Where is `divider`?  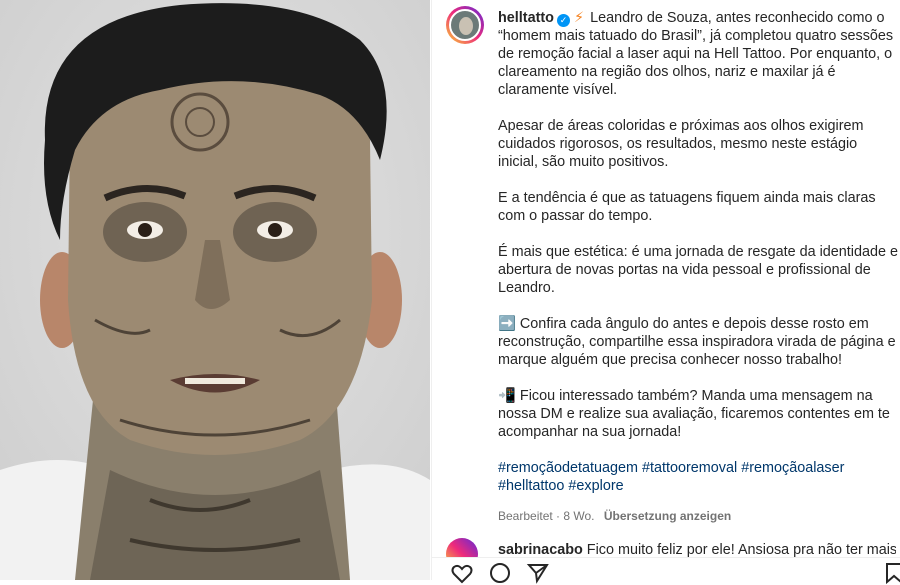 divider is located at coordinates (666, 557).